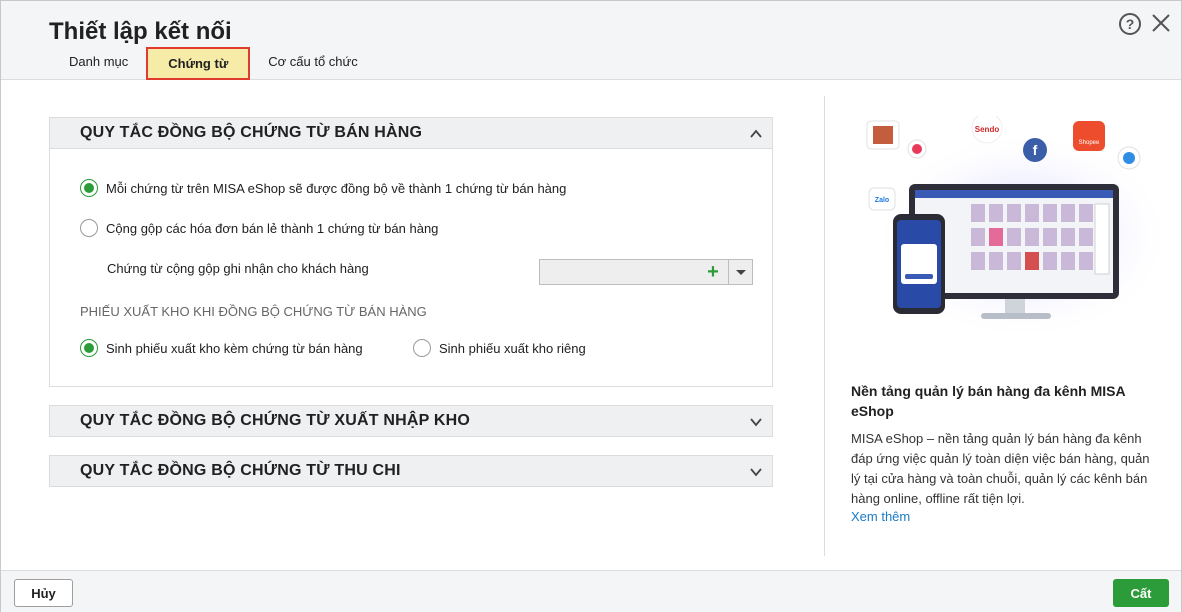  What do you see at coordinates (312, 63) in the screenshot?
I see `tab-co-cau-to-chuc: Cơ cấu tổ chức` at bounding box center [312, 63].